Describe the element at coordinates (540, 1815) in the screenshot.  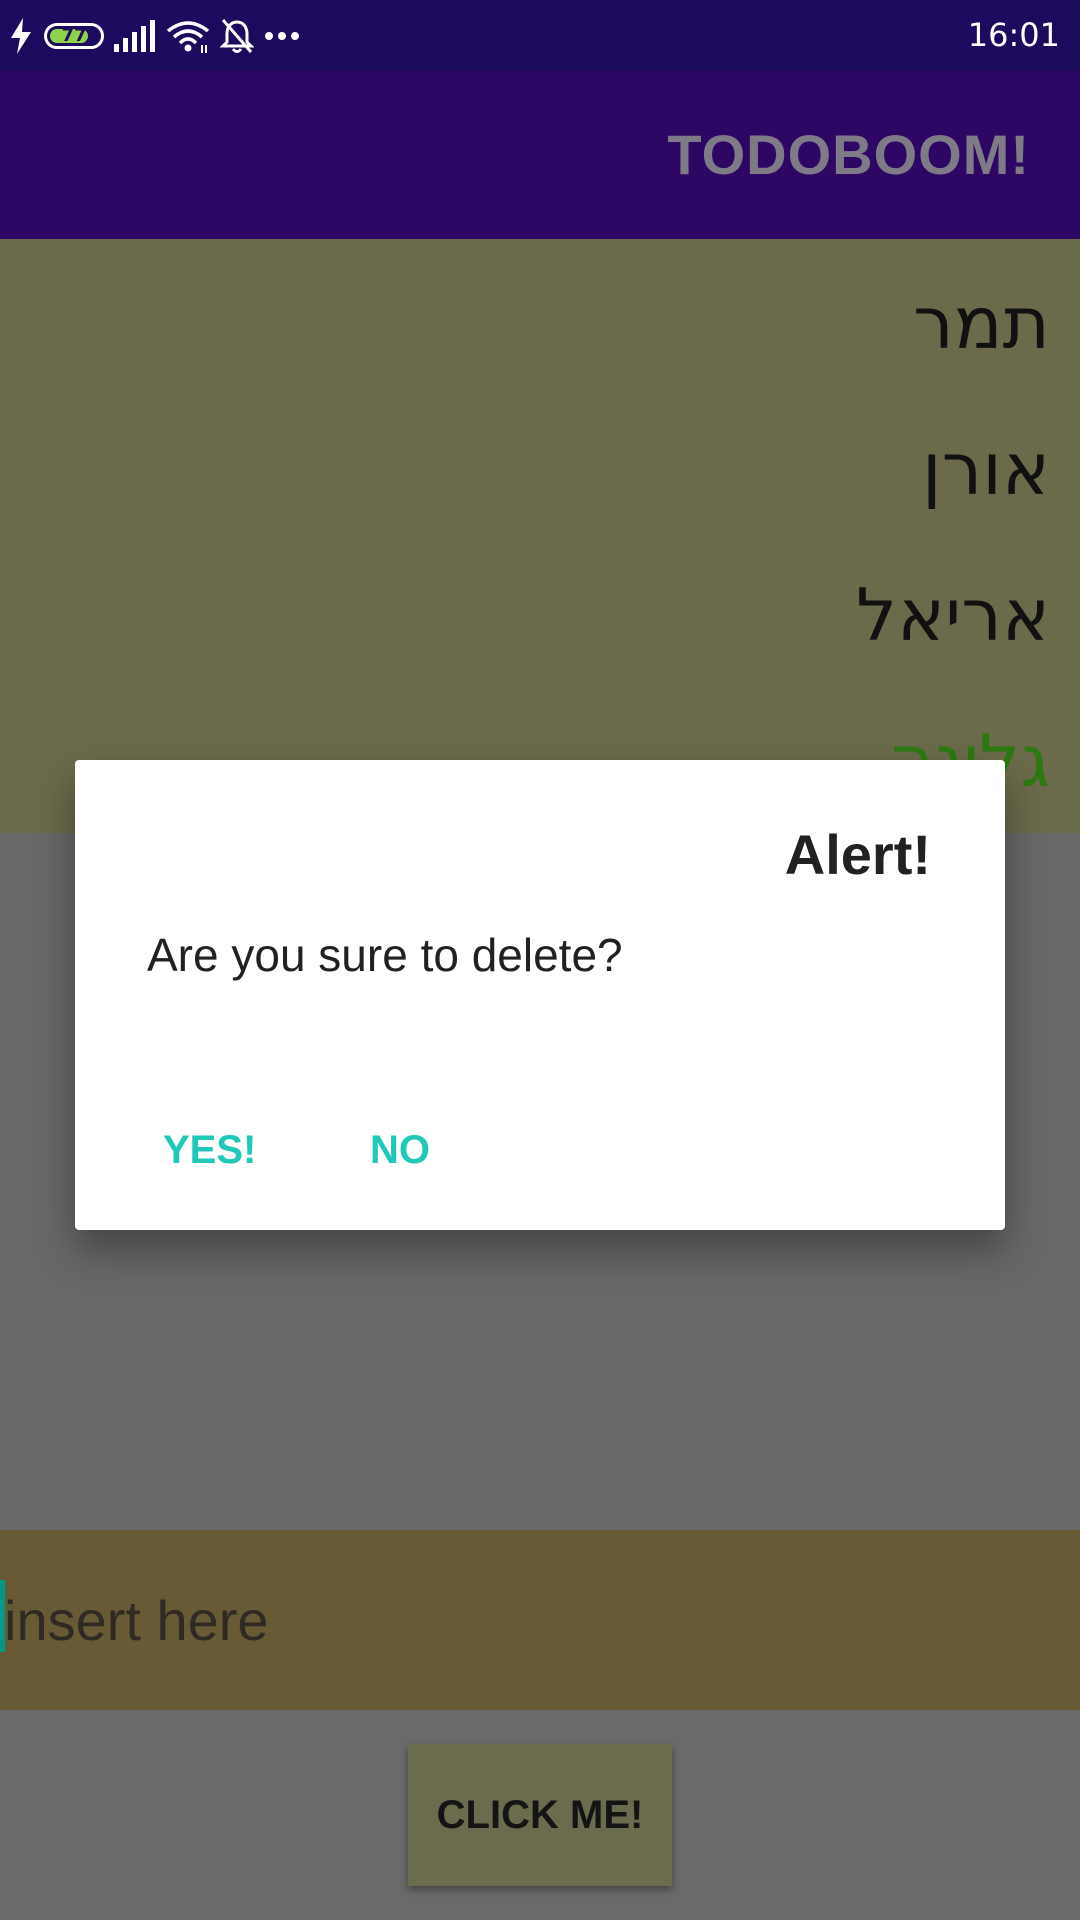
I see `click-me-button: CLICK ME!` at that location.